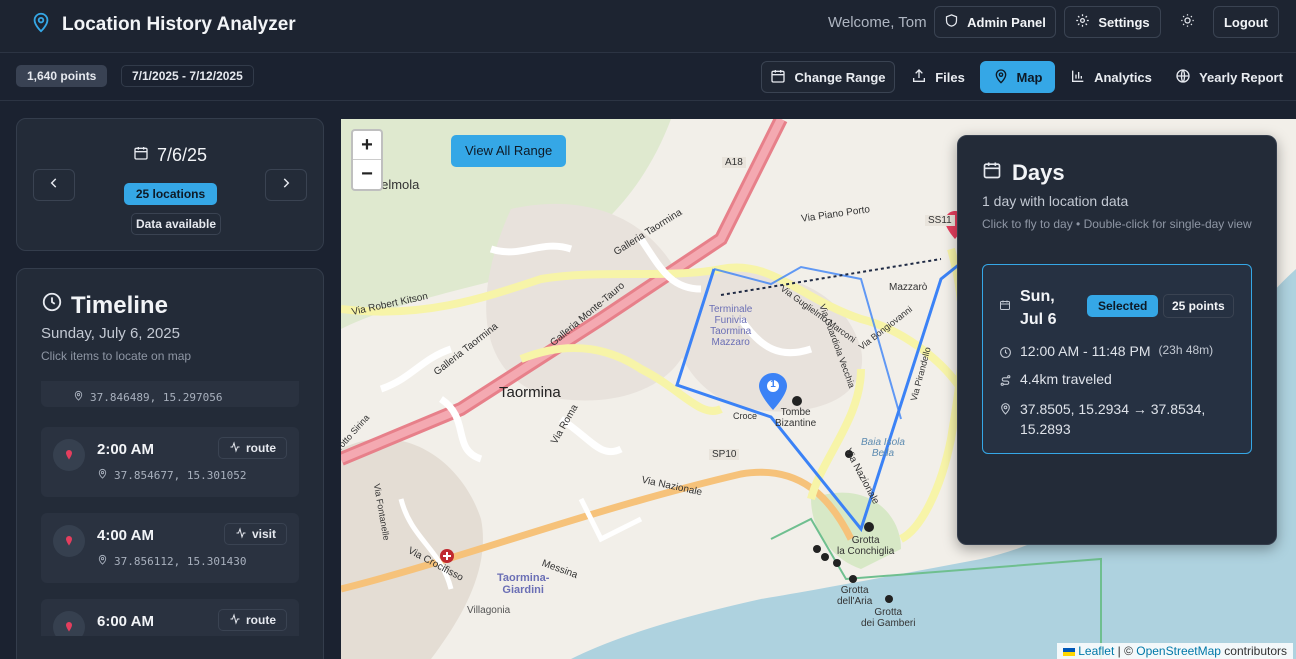  Describe the element at coordinates (110, 333) in the screenshot. I see `timeline-date: Sunday, July 6, 2025` at that location.